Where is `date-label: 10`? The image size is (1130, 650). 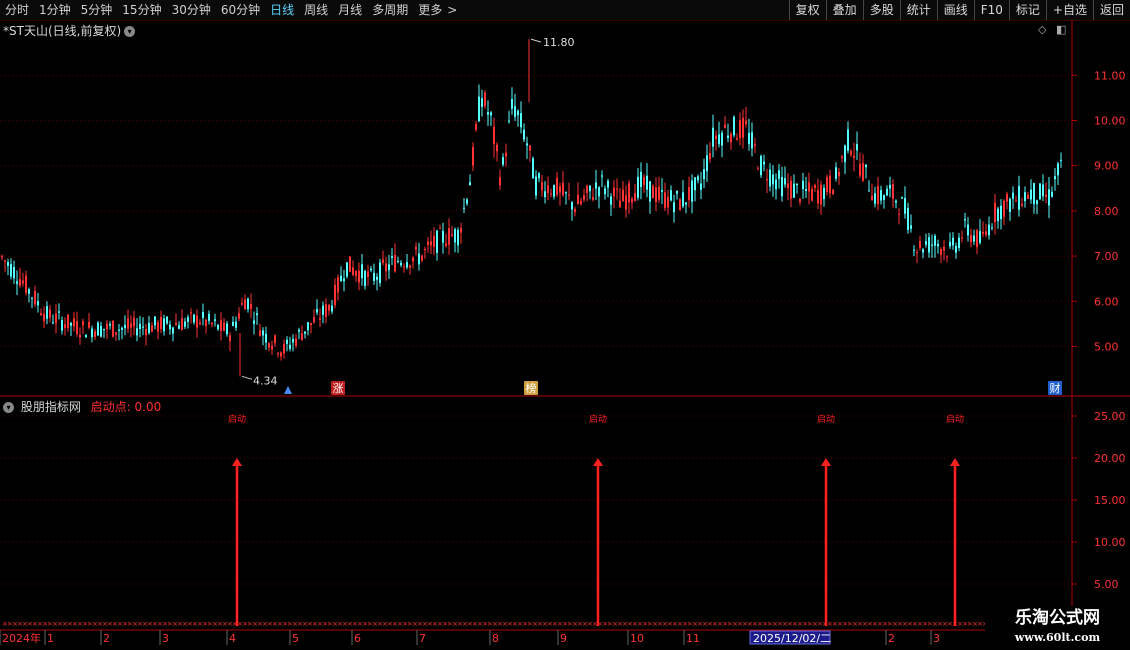 date-label: 10 is located at coordinates (637, 638).